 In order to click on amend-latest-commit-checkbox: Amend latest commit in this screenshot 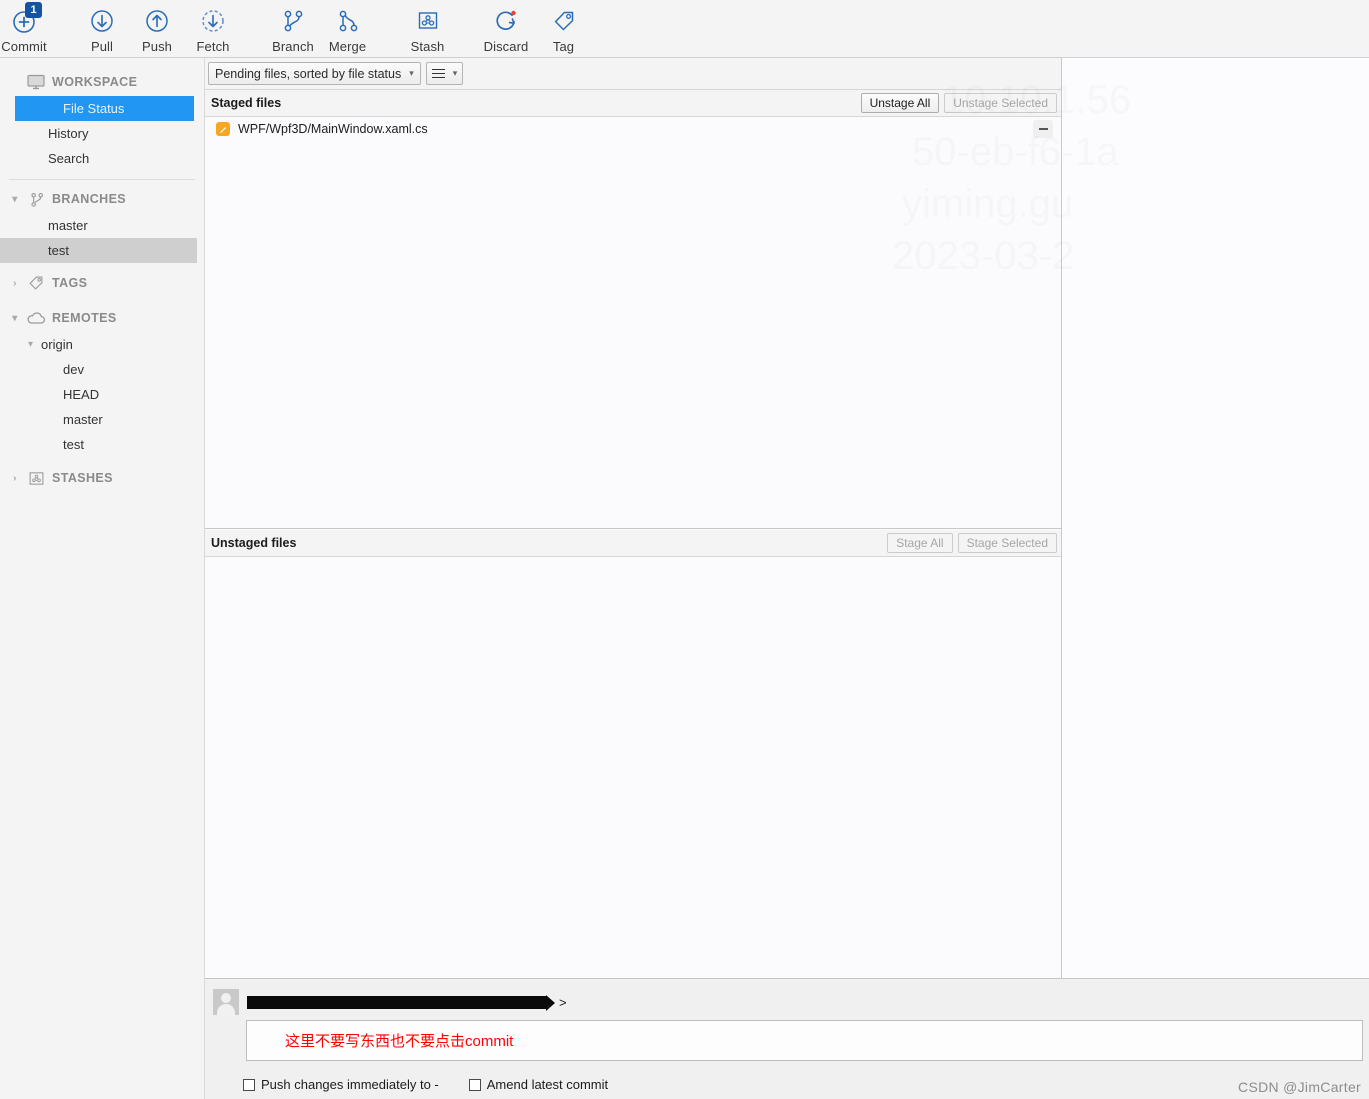, I will do `click(538, 1084)`.